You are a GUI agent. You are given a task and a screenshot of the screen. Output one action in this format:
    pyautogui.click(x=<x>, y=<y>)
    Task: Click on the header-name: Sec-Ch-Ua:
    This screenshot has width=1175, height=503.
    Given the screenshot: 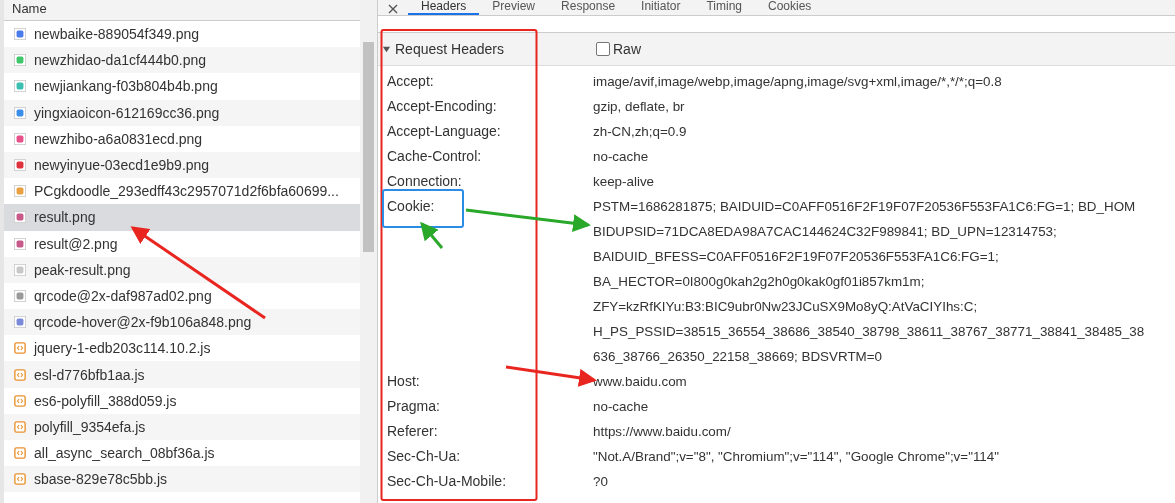 What is the action you would take?
    pyautogui.click(x=424, y=456)
    